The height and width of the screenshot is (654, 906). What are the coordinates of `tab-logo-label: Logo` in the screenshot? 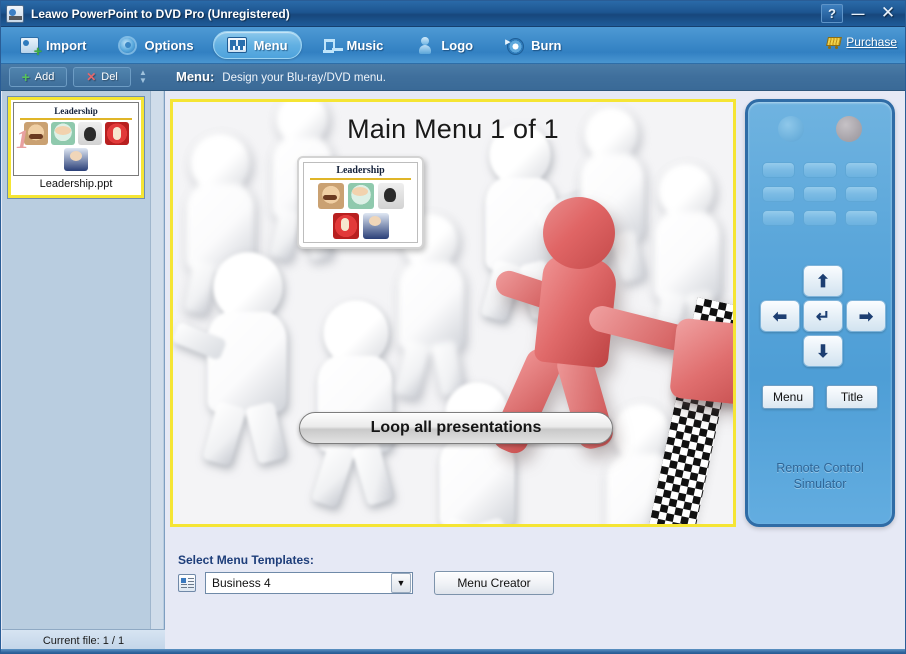 It's located at (457, 45).